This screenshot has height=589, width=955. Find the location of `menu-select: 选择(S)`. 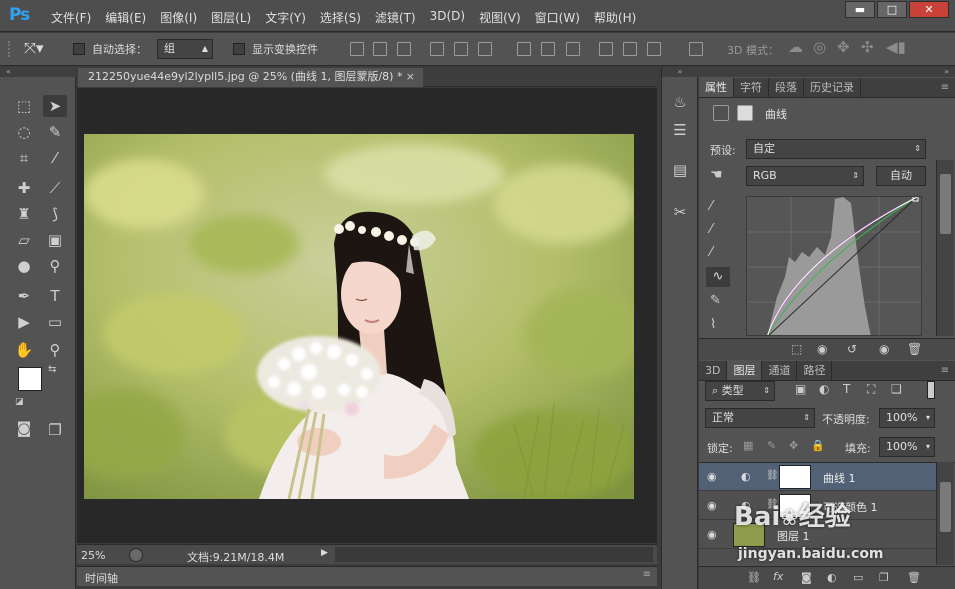

menu-select: 选择(S) is located at coordinates (340, 17).